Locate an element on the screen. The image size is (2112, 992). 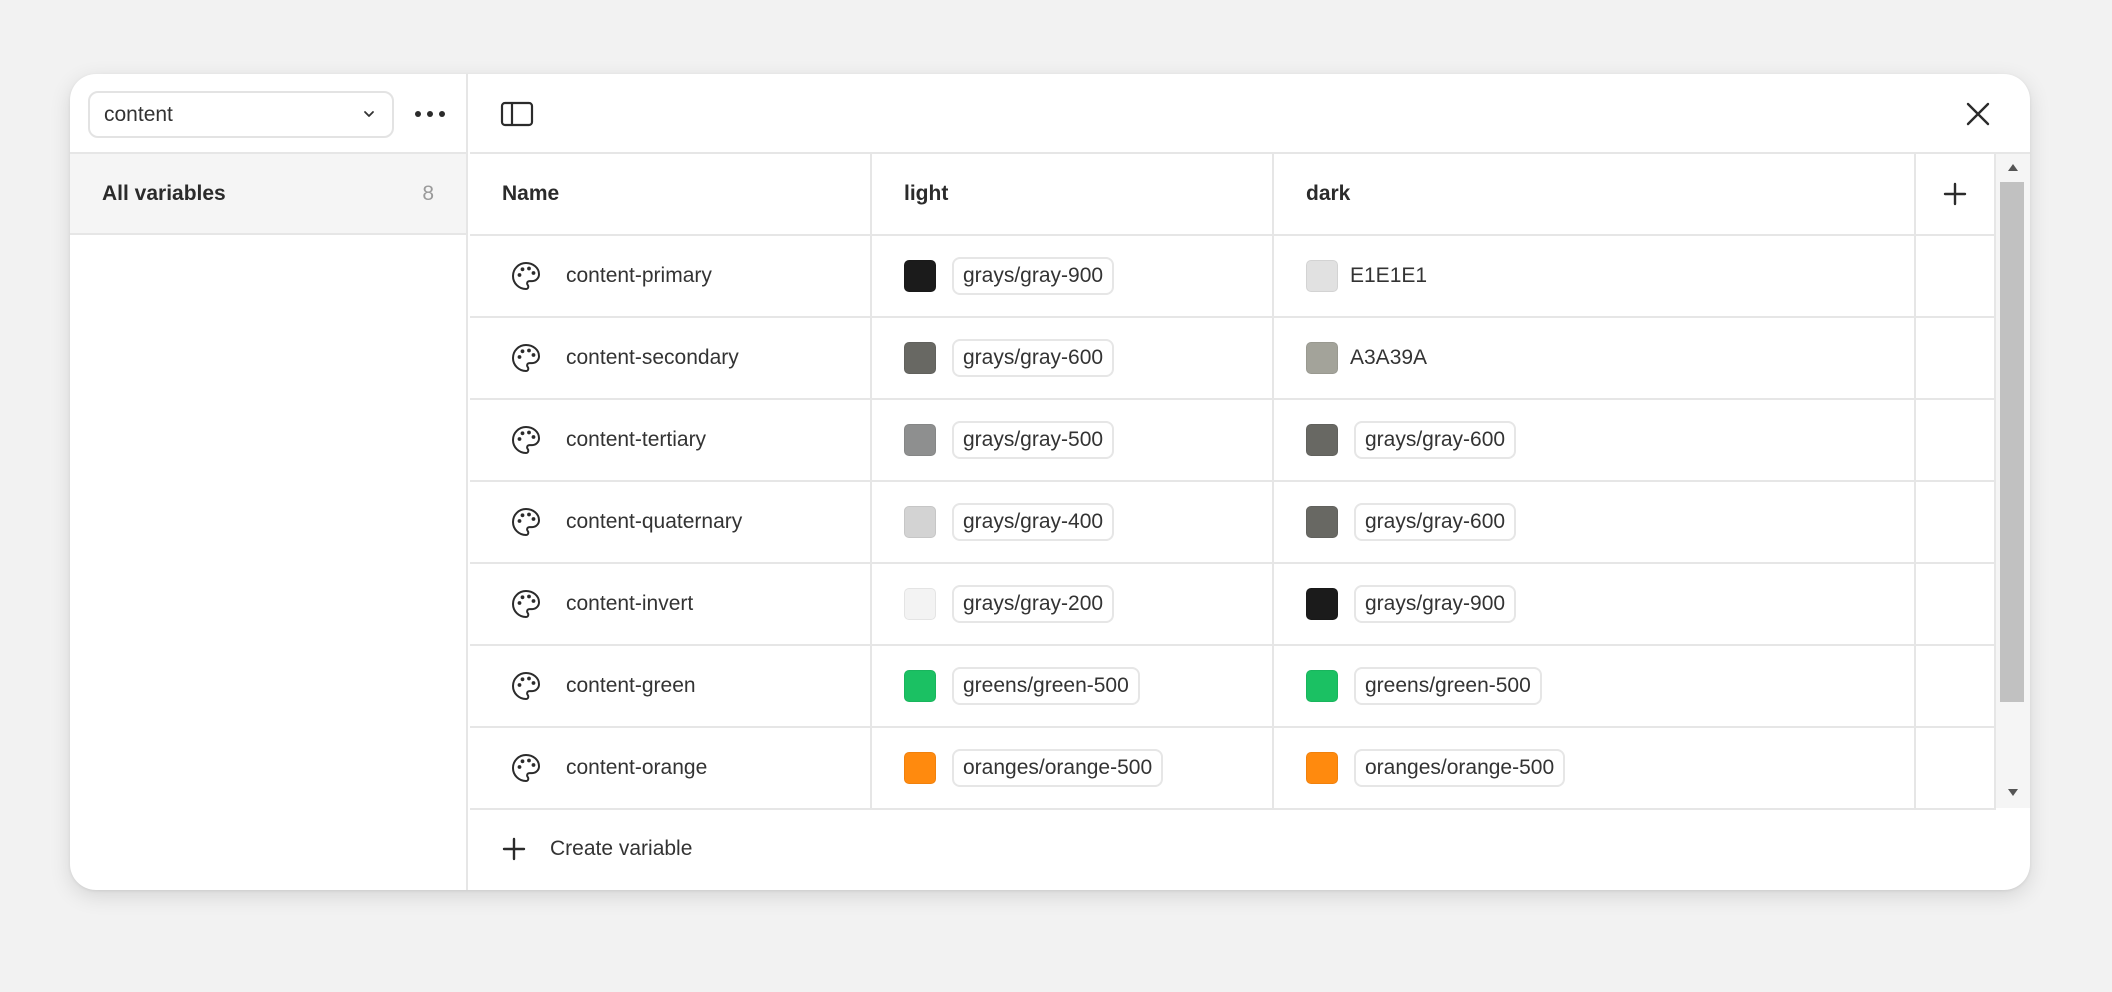
more-options-button is located at coordinates (430, 114).